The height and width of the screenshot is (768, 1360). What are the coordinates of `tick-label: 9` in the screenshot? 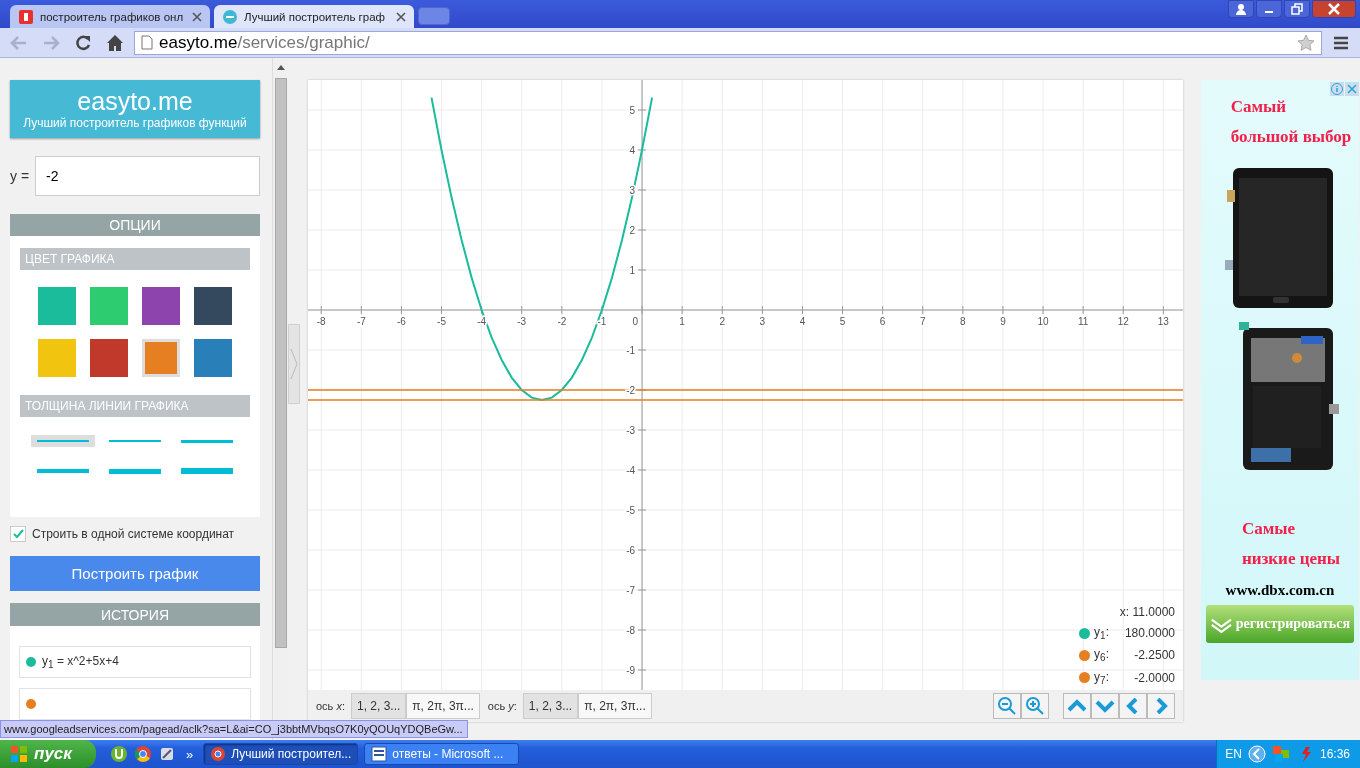 It's located at (1003, 321).